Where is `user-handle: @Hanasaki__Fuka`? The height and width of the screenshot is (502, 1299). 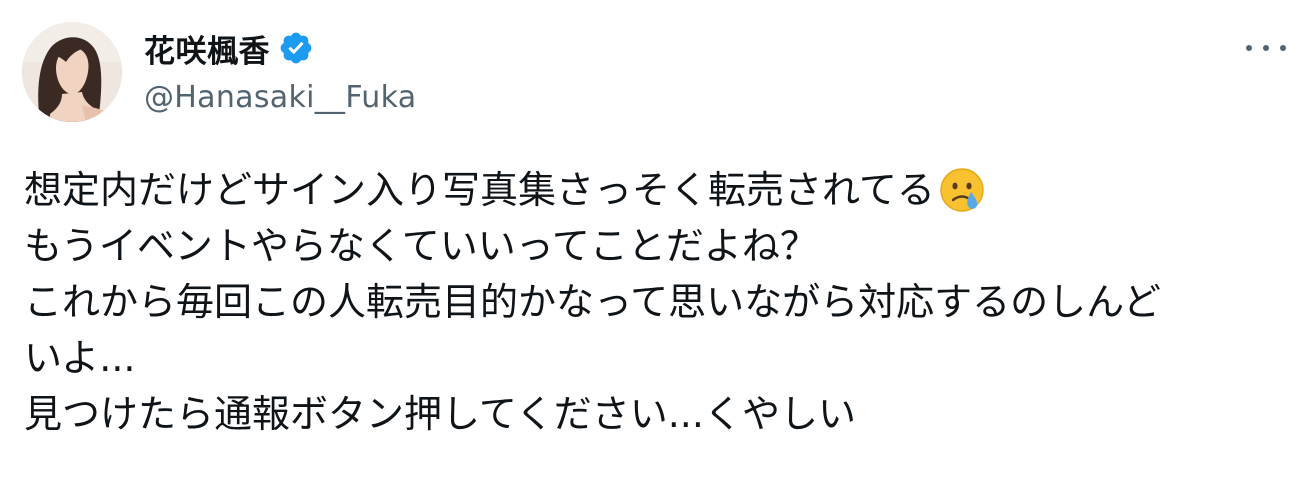 user-handle: @Hanasaki__Fuka is located at coordinates (280, 97).